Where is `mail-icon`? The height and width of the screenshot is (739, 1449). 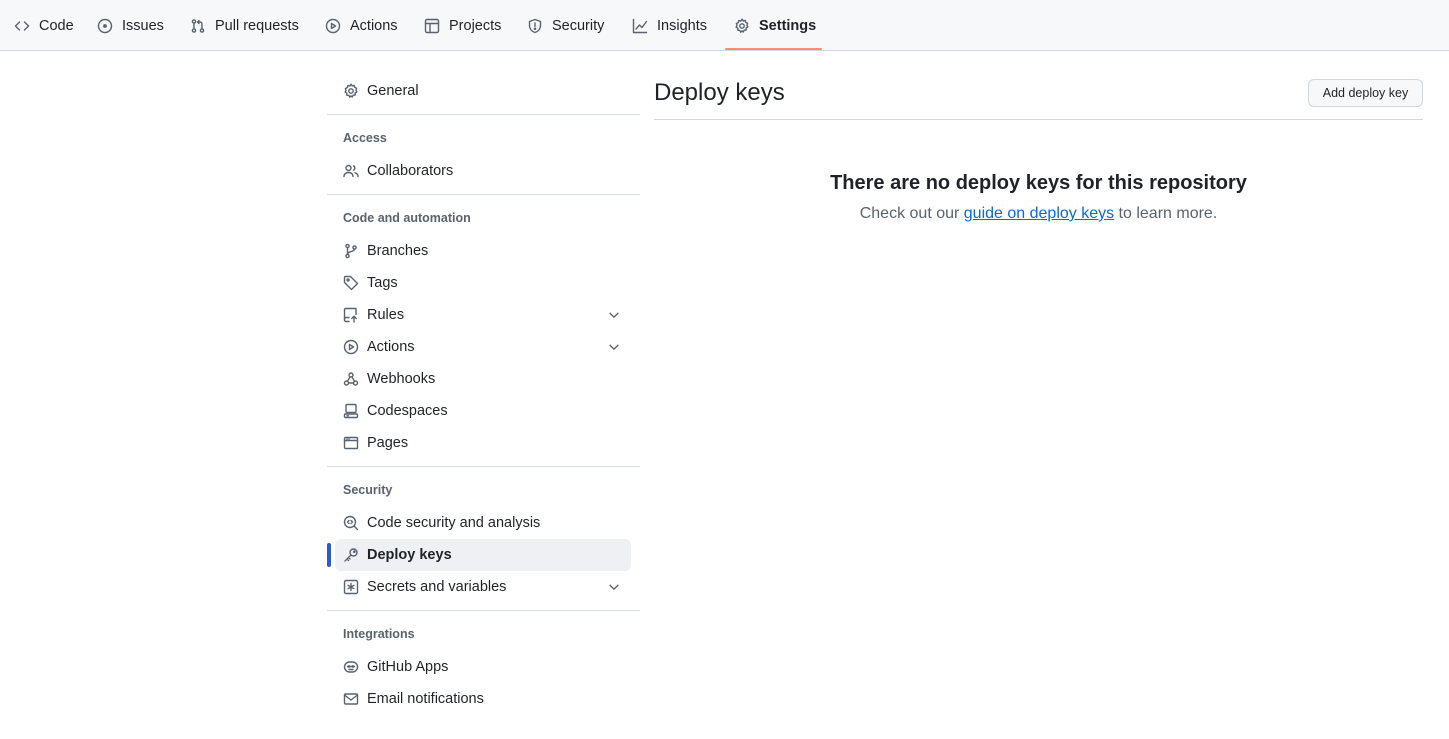 mail-icon is located at coordinates (351, 699).